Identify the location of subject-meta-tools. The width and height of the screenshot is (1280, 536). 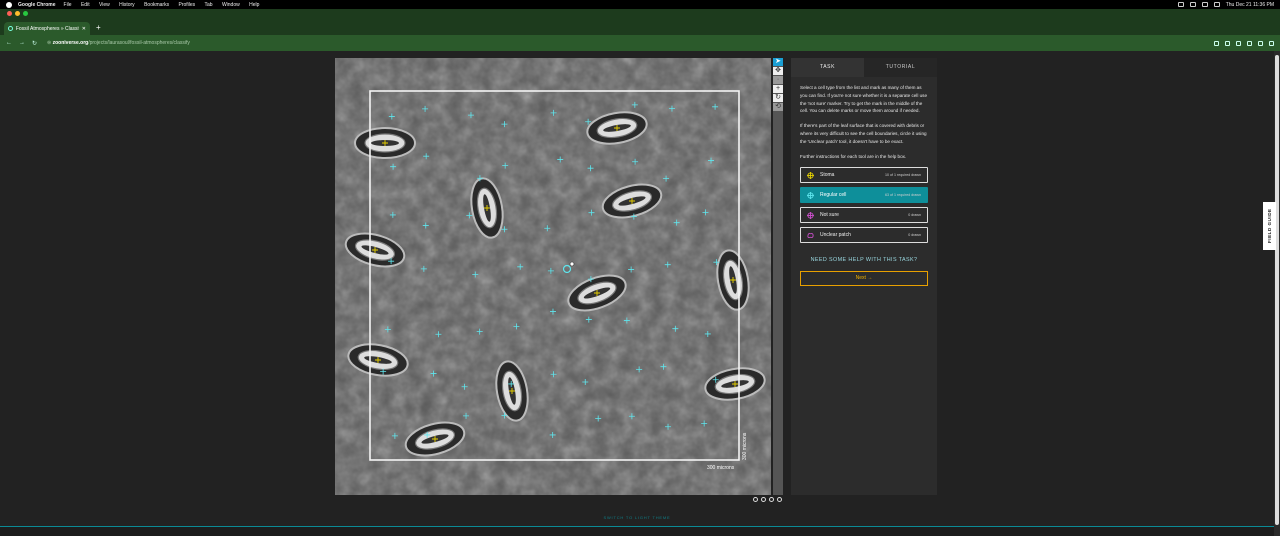
(767, 499).